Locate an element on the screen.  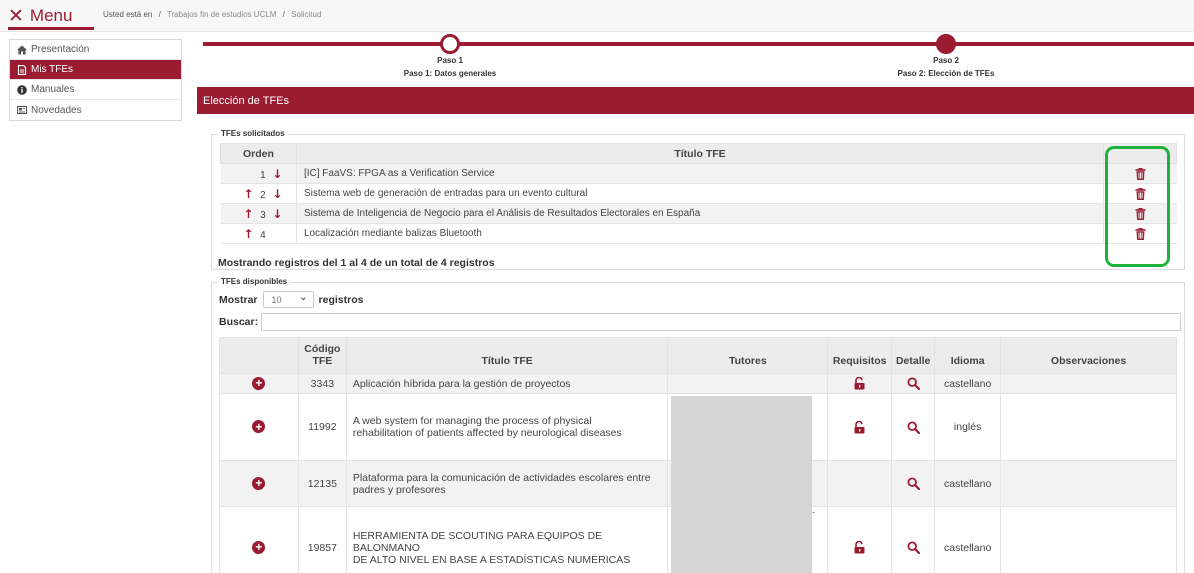
sidebar-item-label: Novedades is located at coordinates (56, 110).